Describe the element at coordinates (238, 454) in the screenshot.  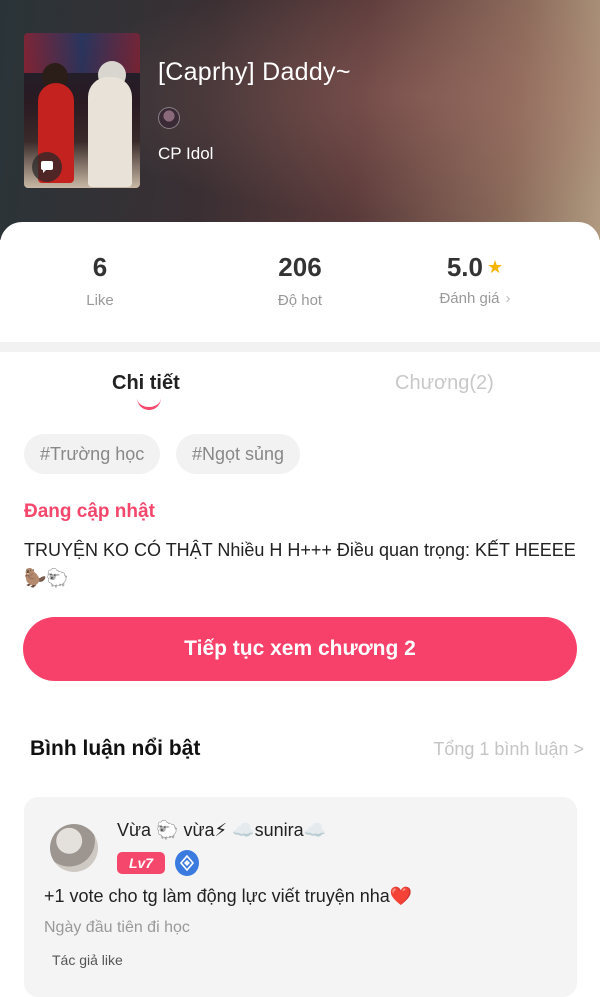
I see `tag-sweet: #Ngọt sủng` at that location.